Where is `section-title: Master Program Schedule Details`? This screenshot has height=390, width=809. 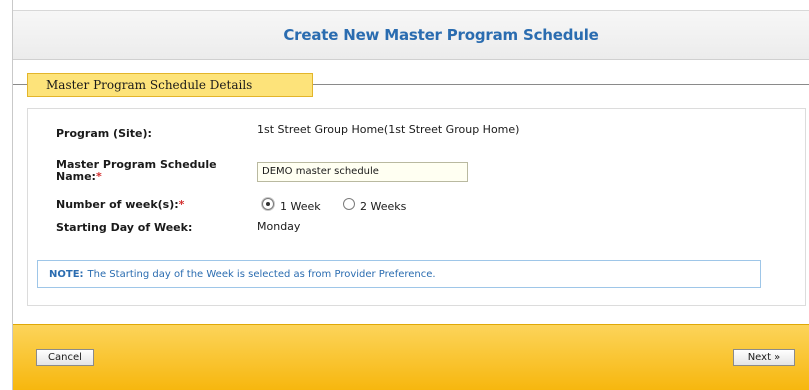 section-title: Master Program Schedule Details is located at coordinates (149, 85).